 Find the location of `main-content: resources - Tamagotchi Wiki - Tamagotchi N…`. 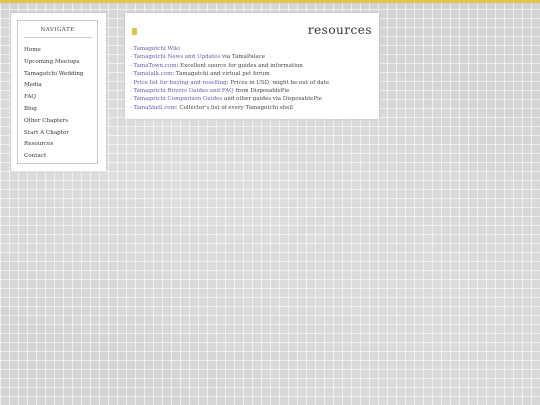

main-content: resources - Tamagotchi Wiki - Tamagotchi N… is located at coordinates (252, 66).